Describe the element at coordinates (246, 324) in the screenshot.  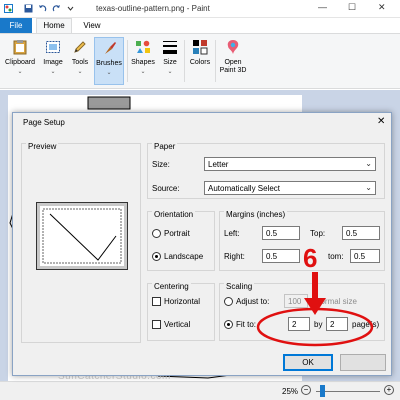
I see `fit-to-label: Fit to:` at that location.